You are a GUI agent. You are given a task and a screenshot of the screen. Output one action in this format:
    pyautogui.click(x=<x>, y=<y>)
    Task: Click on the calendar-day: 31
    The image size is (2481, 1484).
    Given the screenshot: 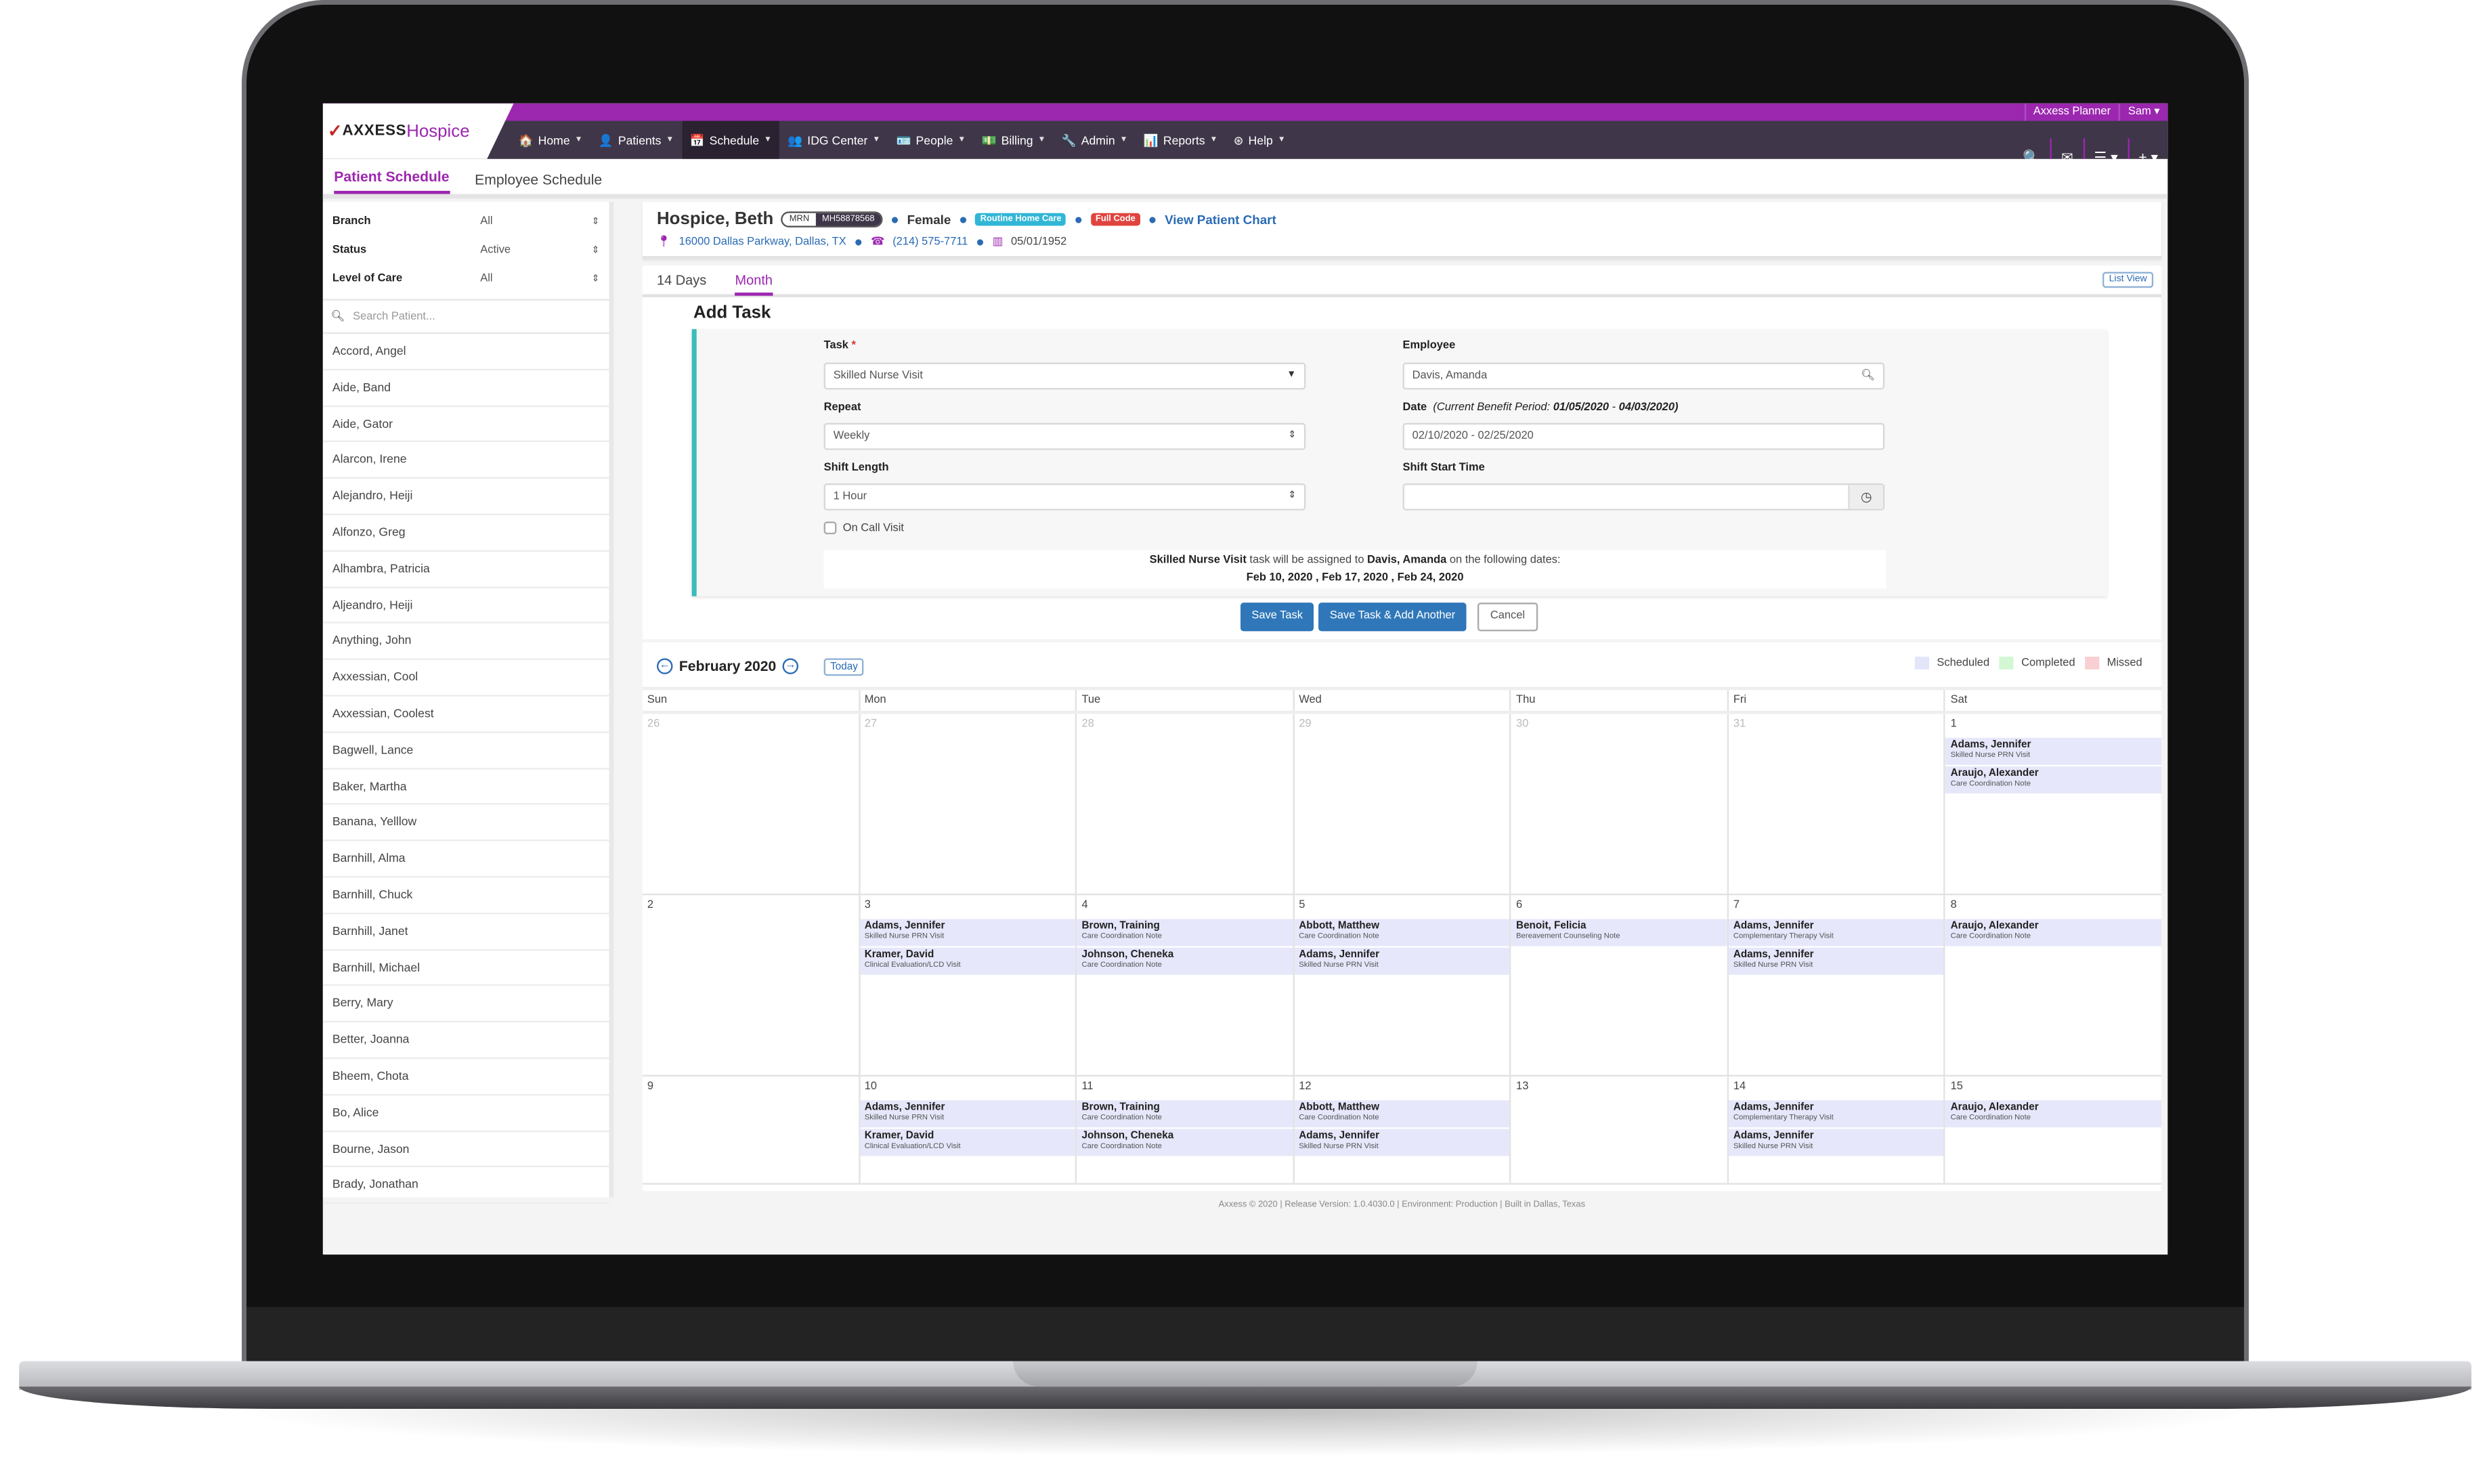 What is the action you would take?
    pyautogui.click(x=1836, y=804)
    